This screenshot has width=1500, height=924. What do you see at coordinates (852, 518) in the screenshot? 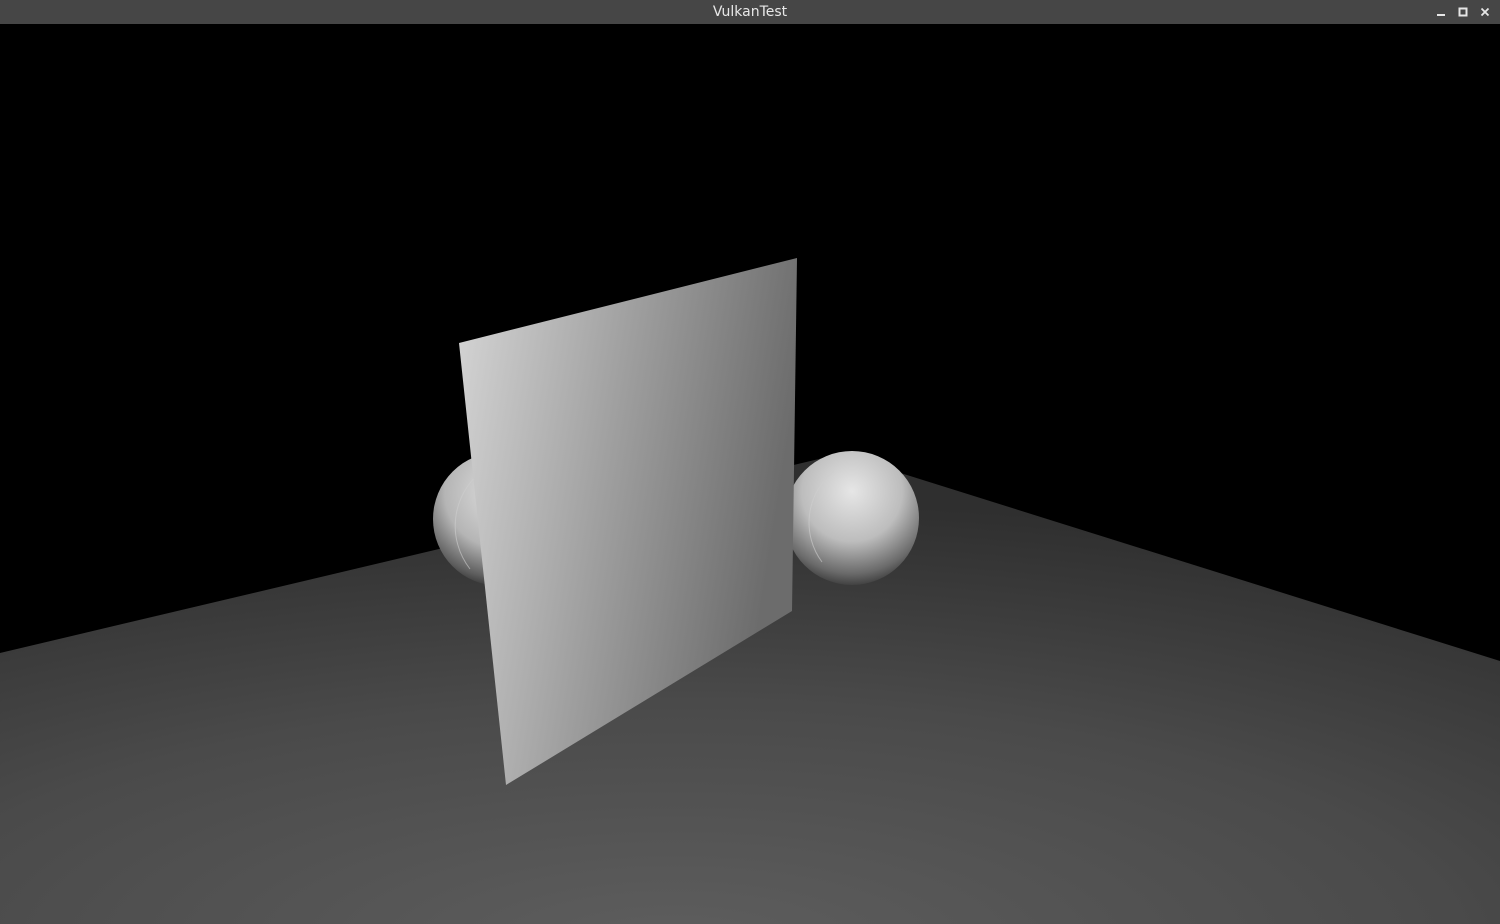
I see `sphere-right` at bounding box center [852, 518].